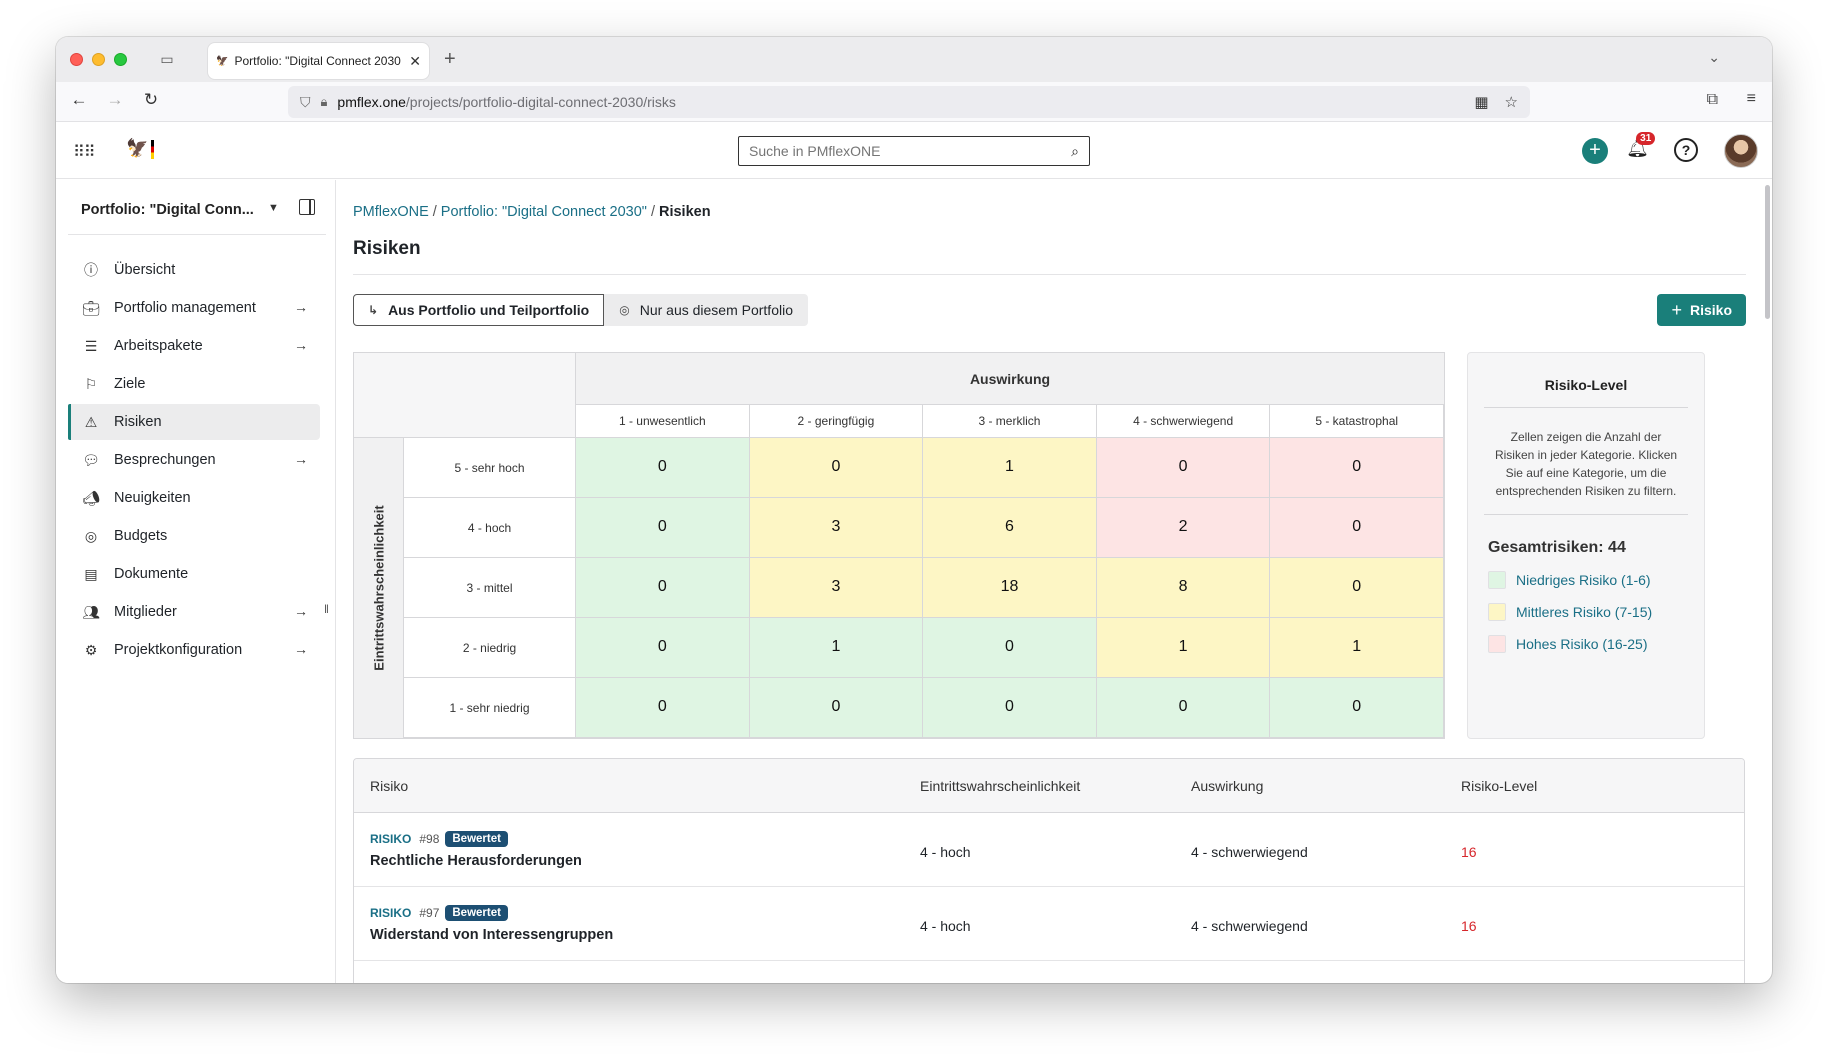 Image resolution: width=1828 pixels, height=1057 pixels. I want to click on breadcrumb-portfolio-link: Portfolio: "Digital Connect 2030", so click(544, 212).